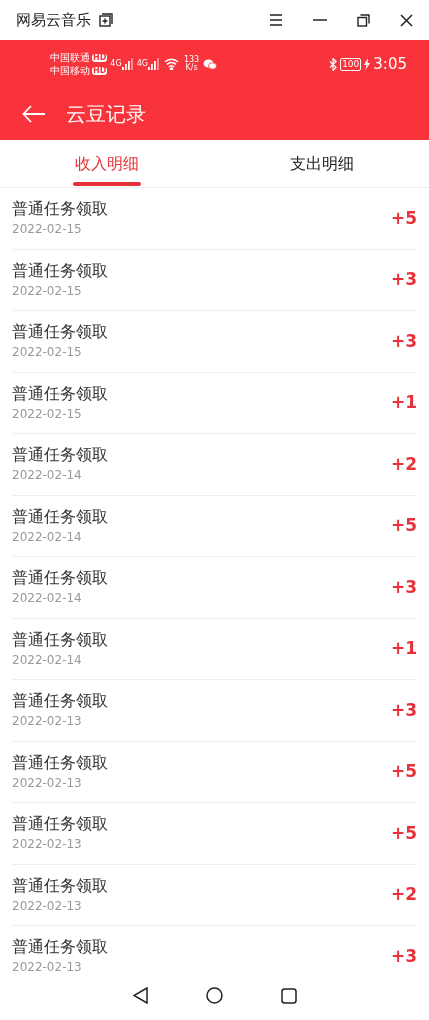 The width and height of the screenshot is (429, 1020). I want to click on window-title: 网易云音乐, so click(53, 20).